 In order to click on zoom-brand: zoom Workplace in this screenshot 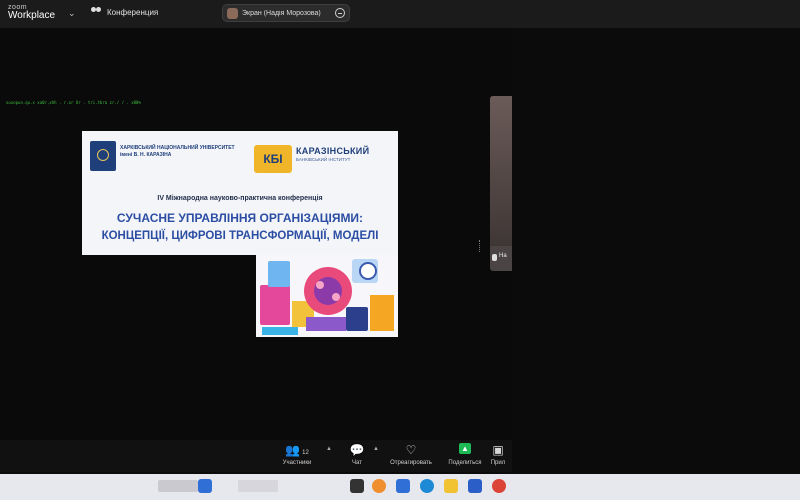, I will do `click(31, 12)`.